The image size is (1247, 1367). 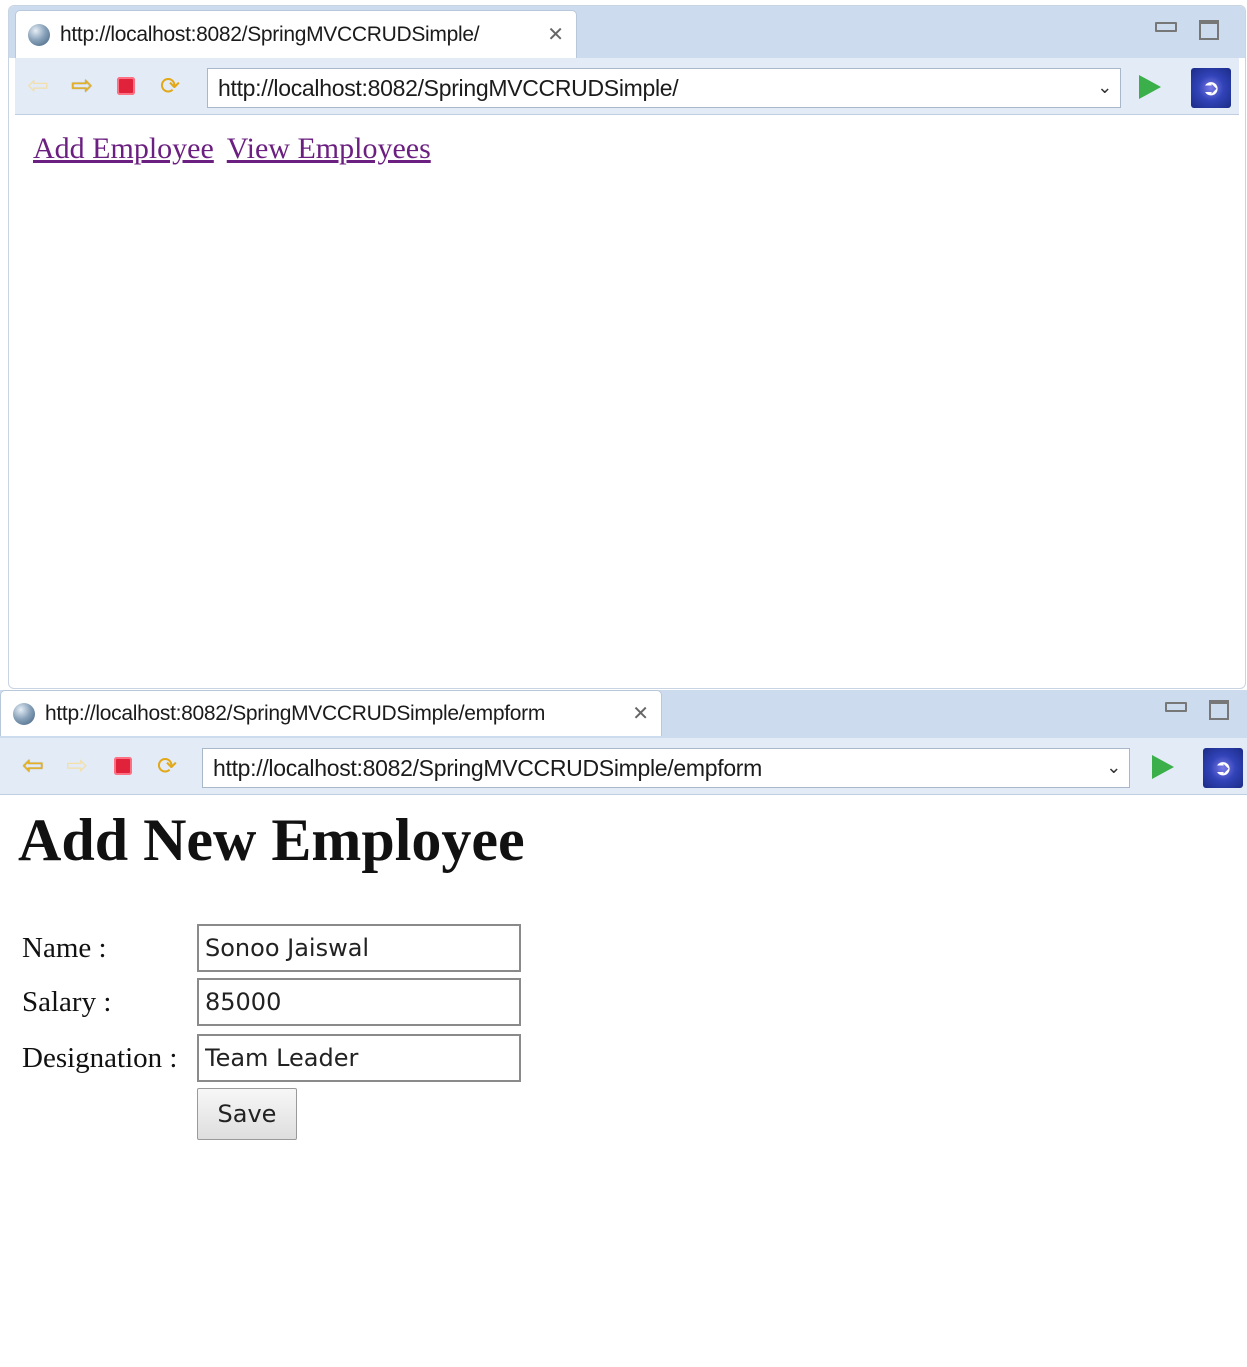 I want to click on name-label: Name :, so click(x=64, y=947).